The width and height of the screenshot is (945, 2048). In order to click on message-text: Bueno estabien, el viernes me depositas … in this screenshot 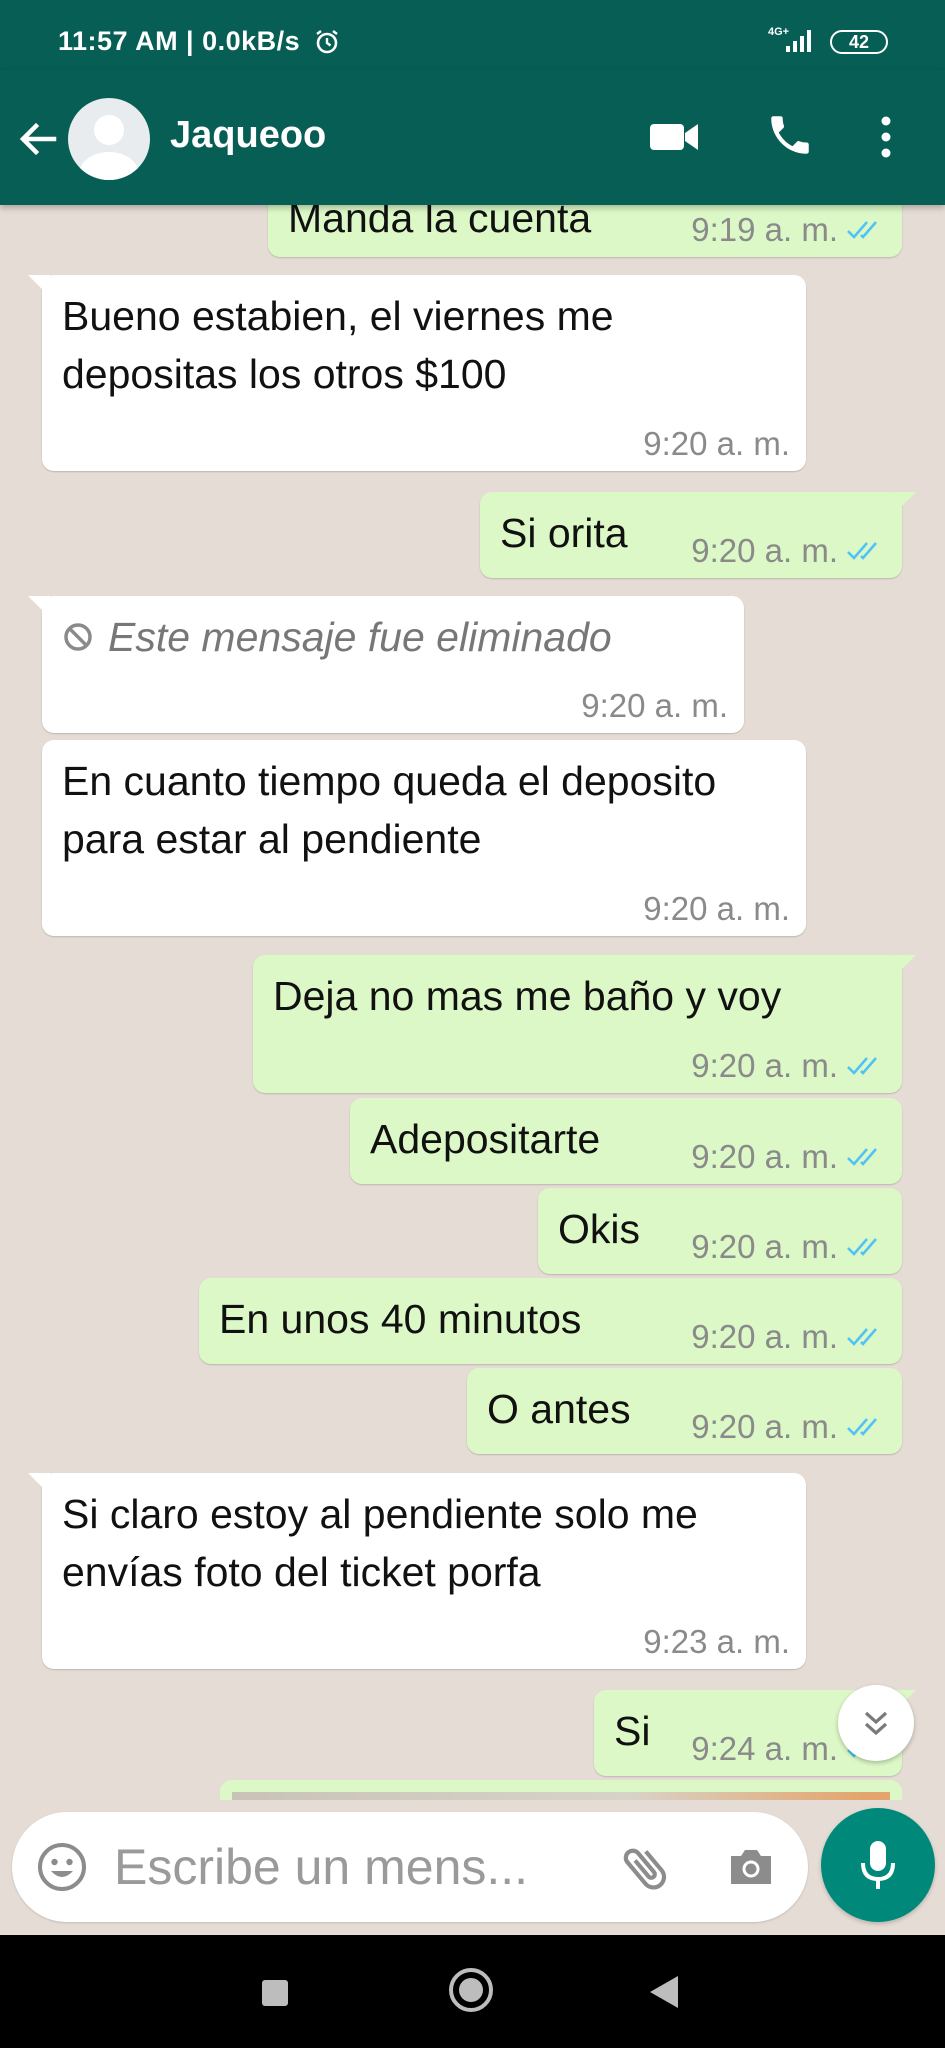, I will do `click(338, 345)`.